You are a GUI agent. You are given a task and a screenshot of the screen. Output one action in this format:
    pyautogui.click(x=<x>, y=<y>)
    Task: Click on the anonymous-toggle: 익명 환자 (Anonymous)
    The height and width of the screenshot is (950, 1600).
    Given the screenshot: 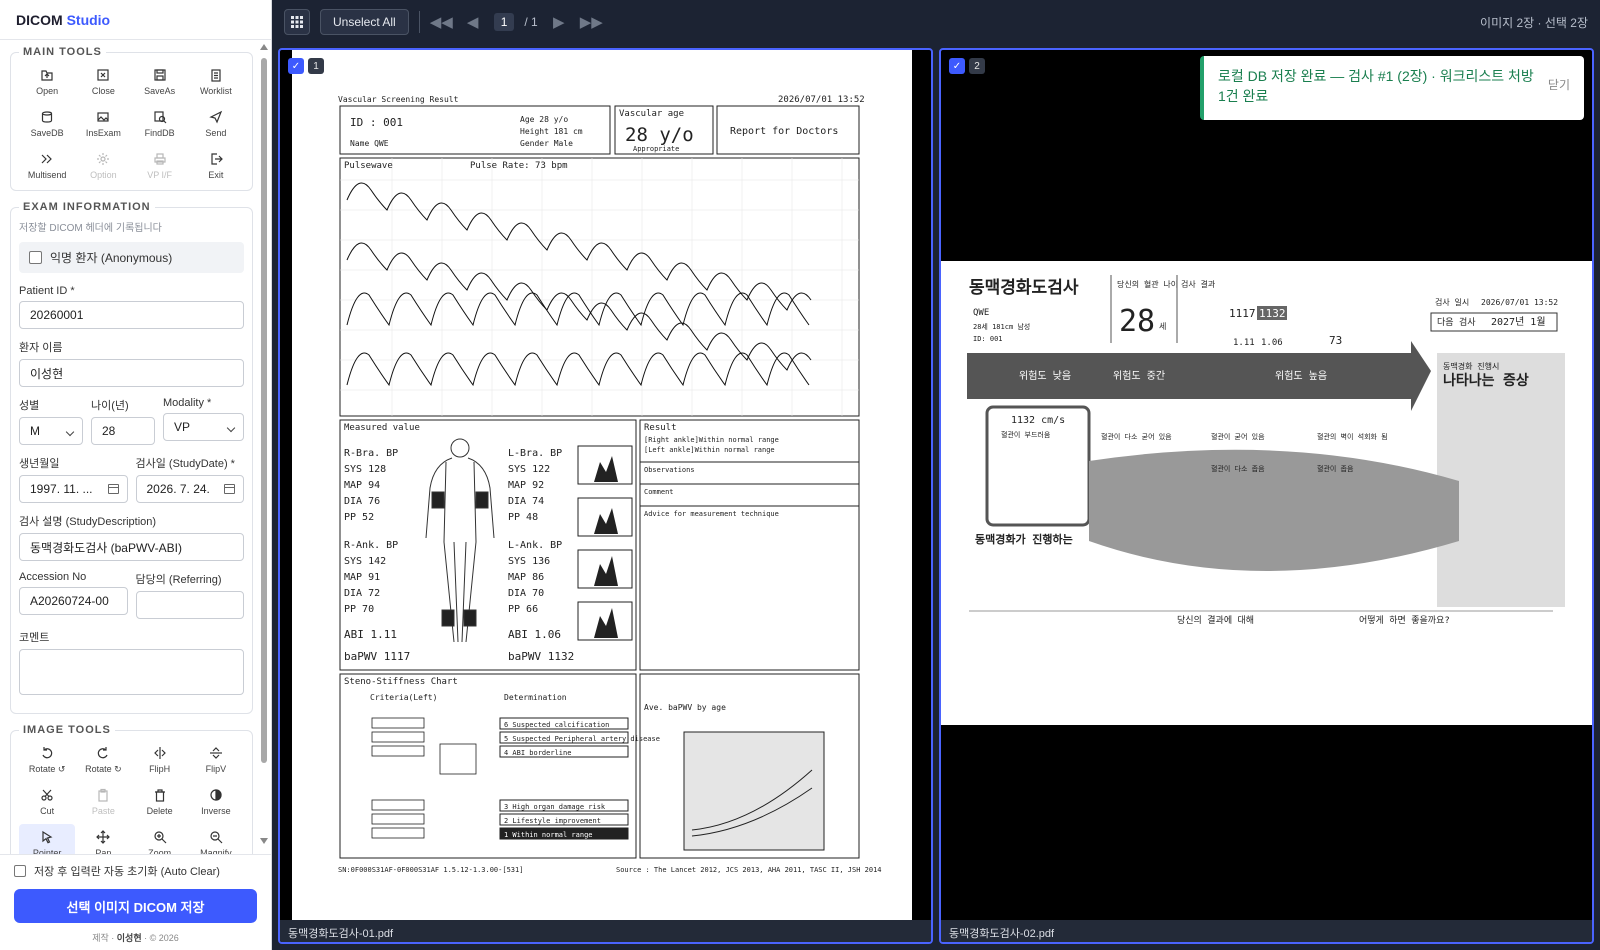 What is the action you would take?
    pyautogui.click(x=131, y=257)
    